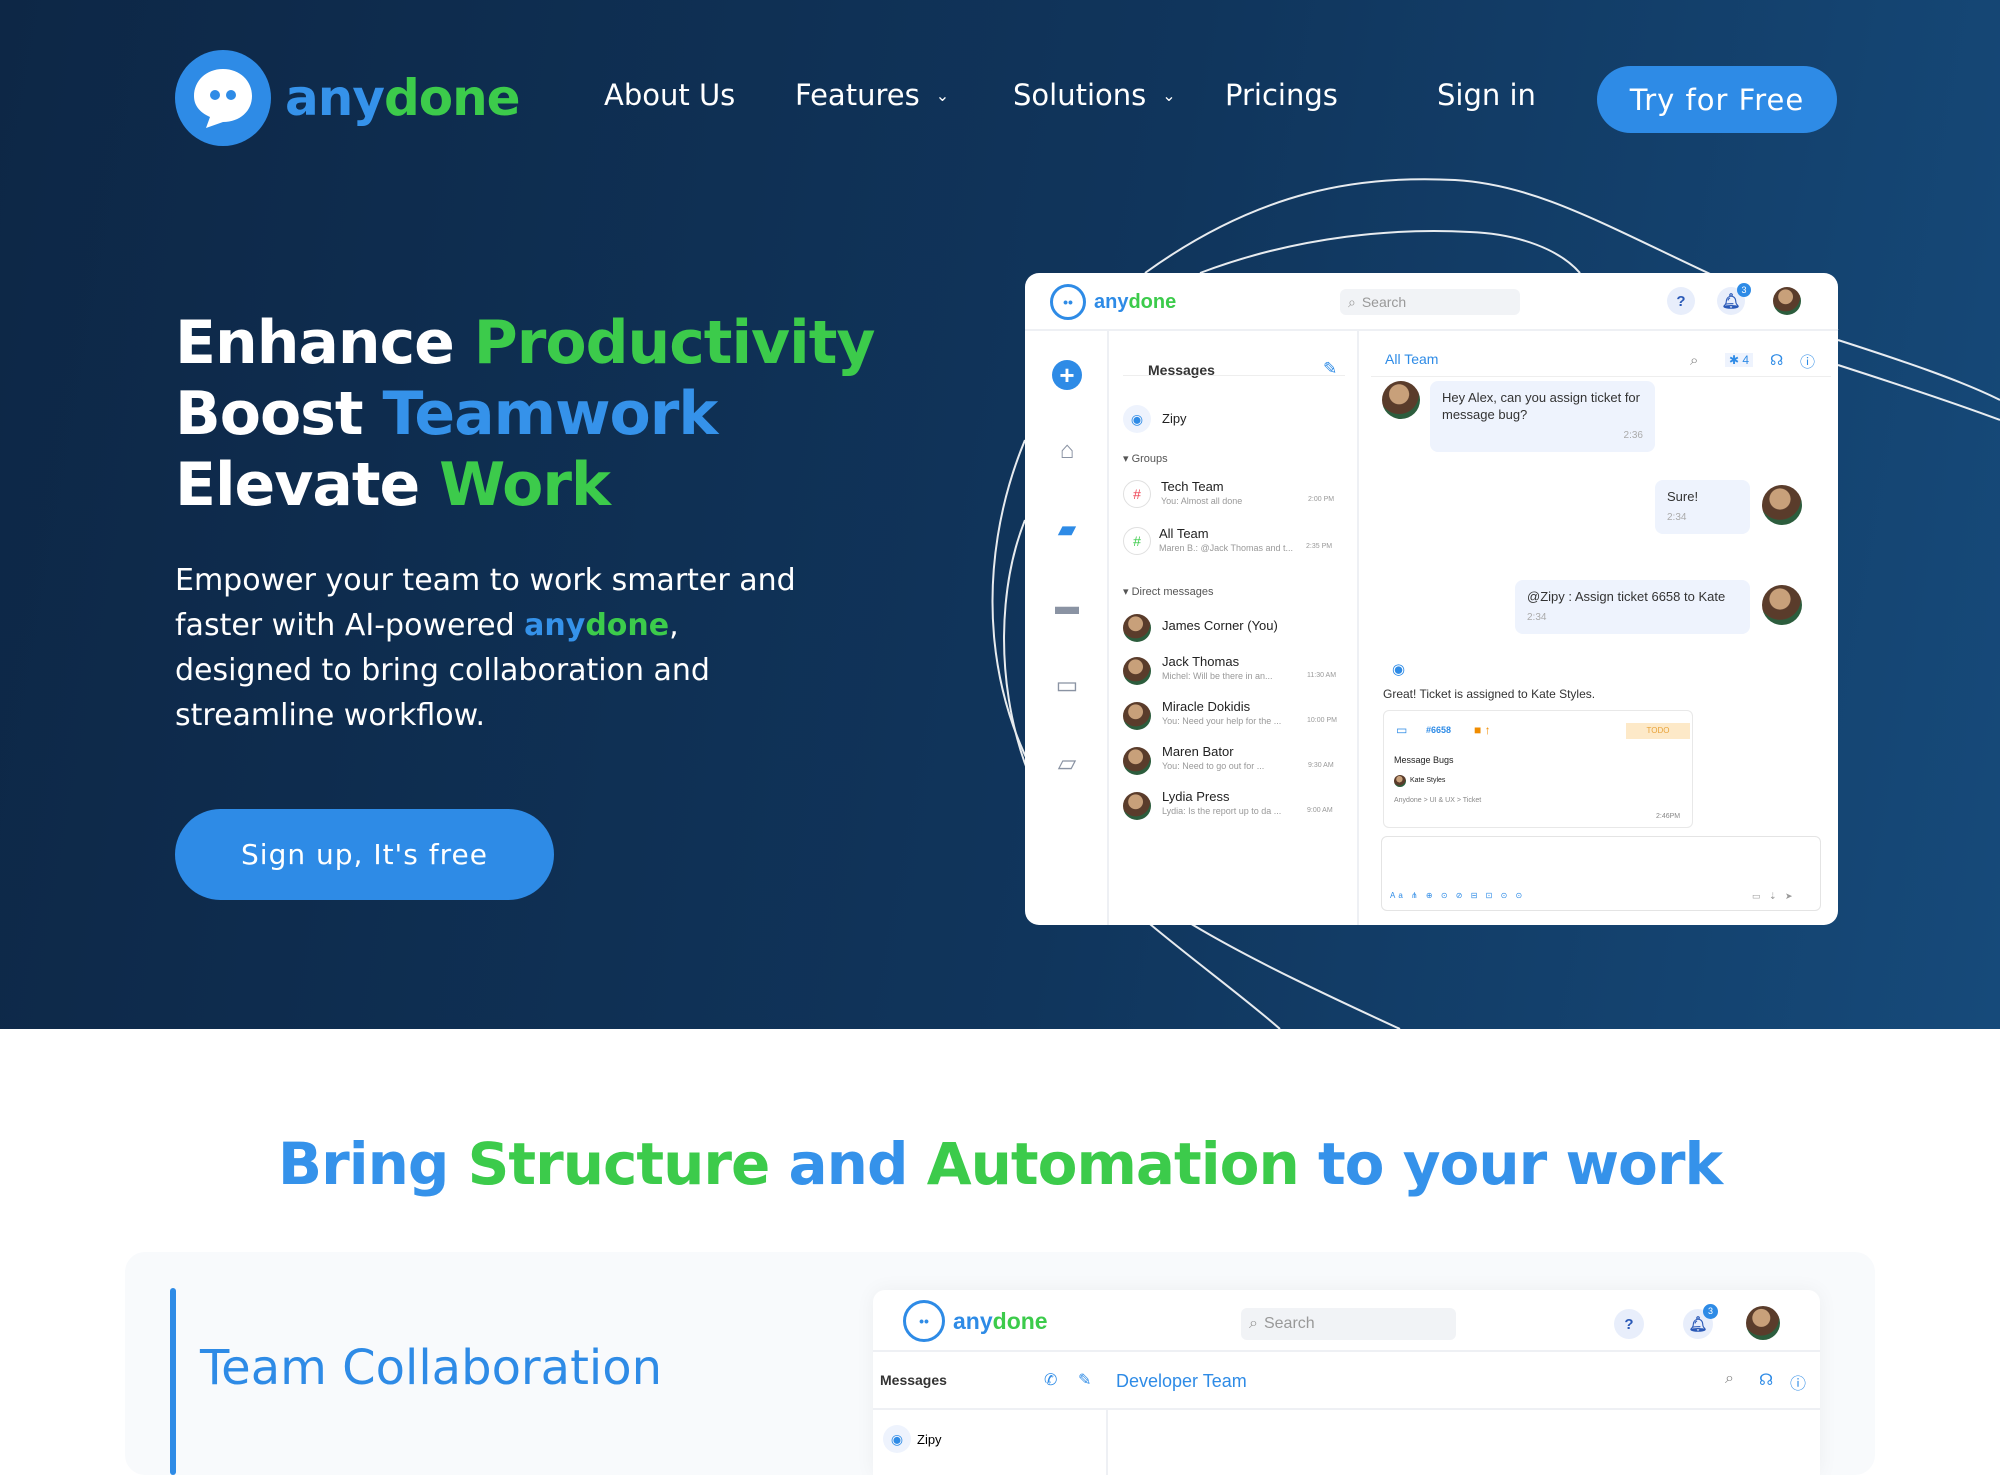 The image size is (2000, 1475). What do you see at coordinates (525, 485) in the screenshot?
I see `headline-3b: Work` at bounding box center [525, 485].